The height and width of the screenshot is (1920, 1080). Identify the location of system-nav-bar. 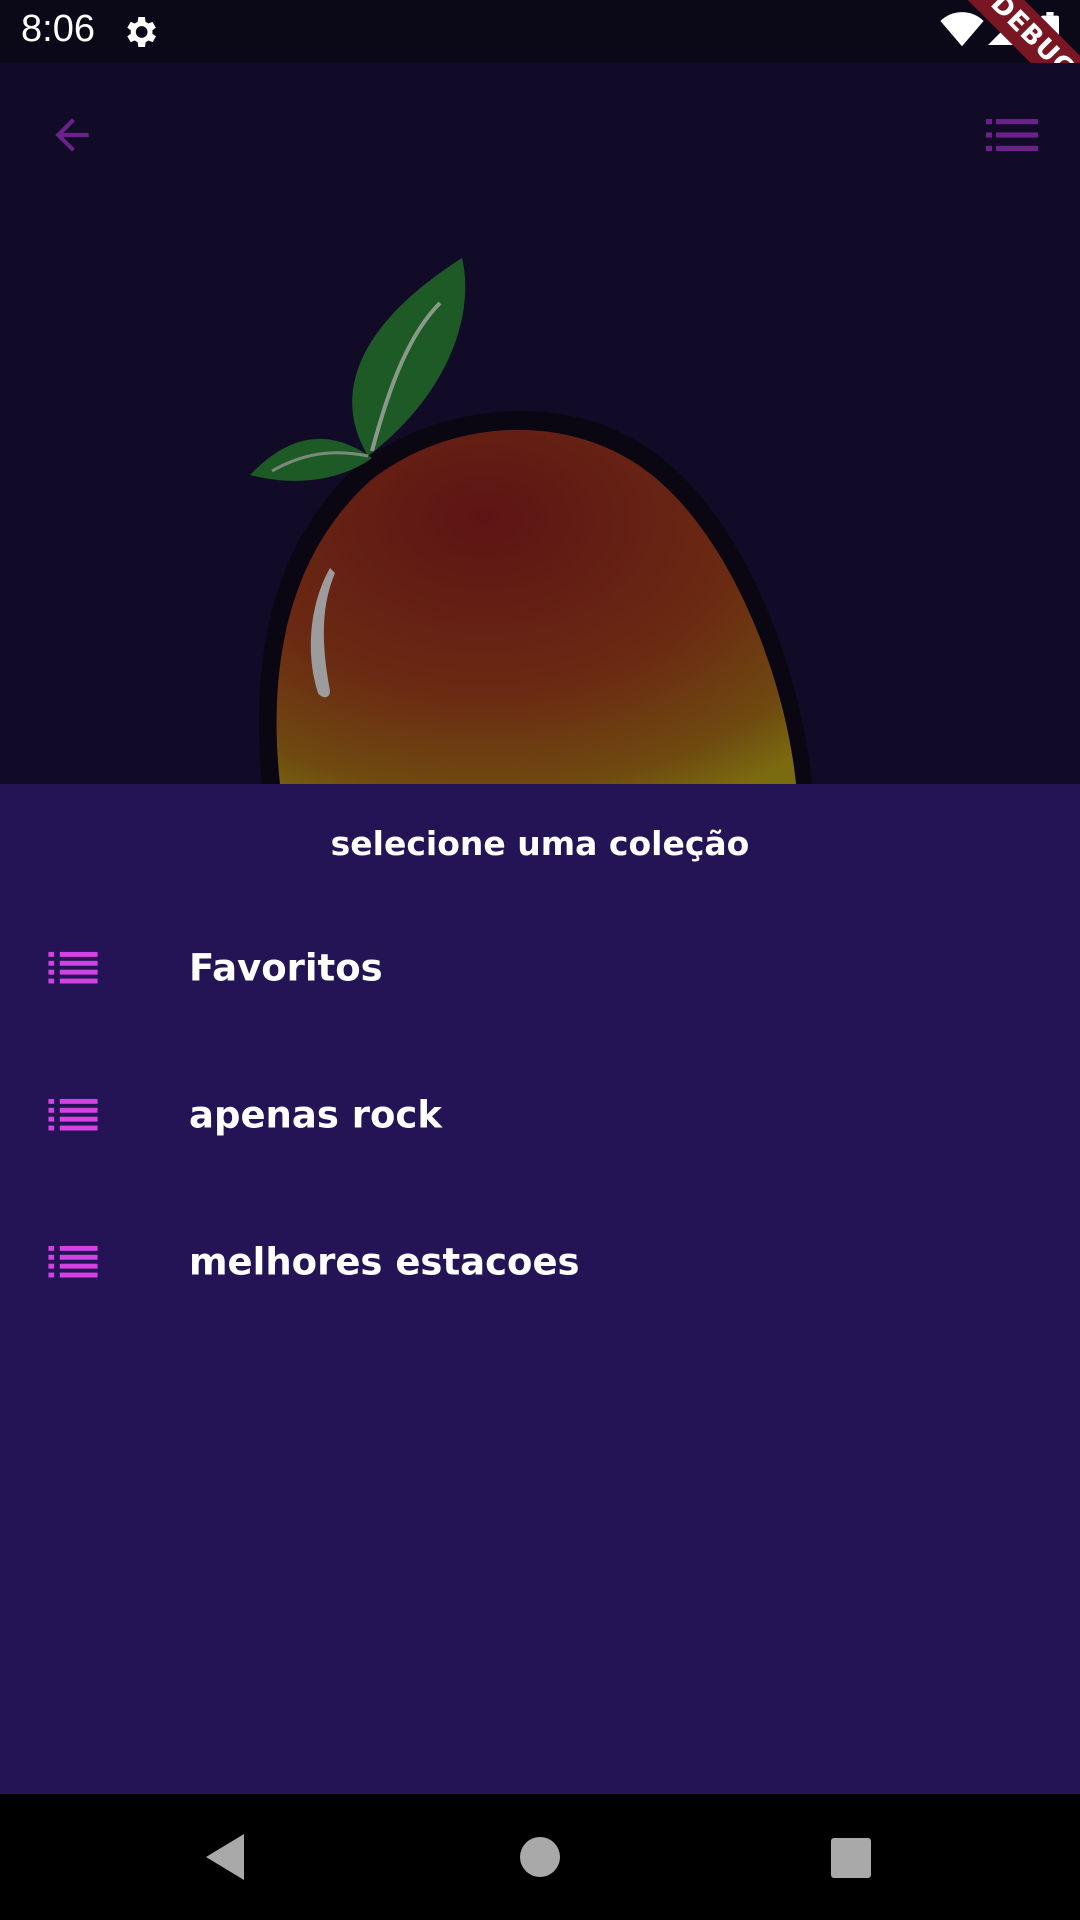
(540, 1857).